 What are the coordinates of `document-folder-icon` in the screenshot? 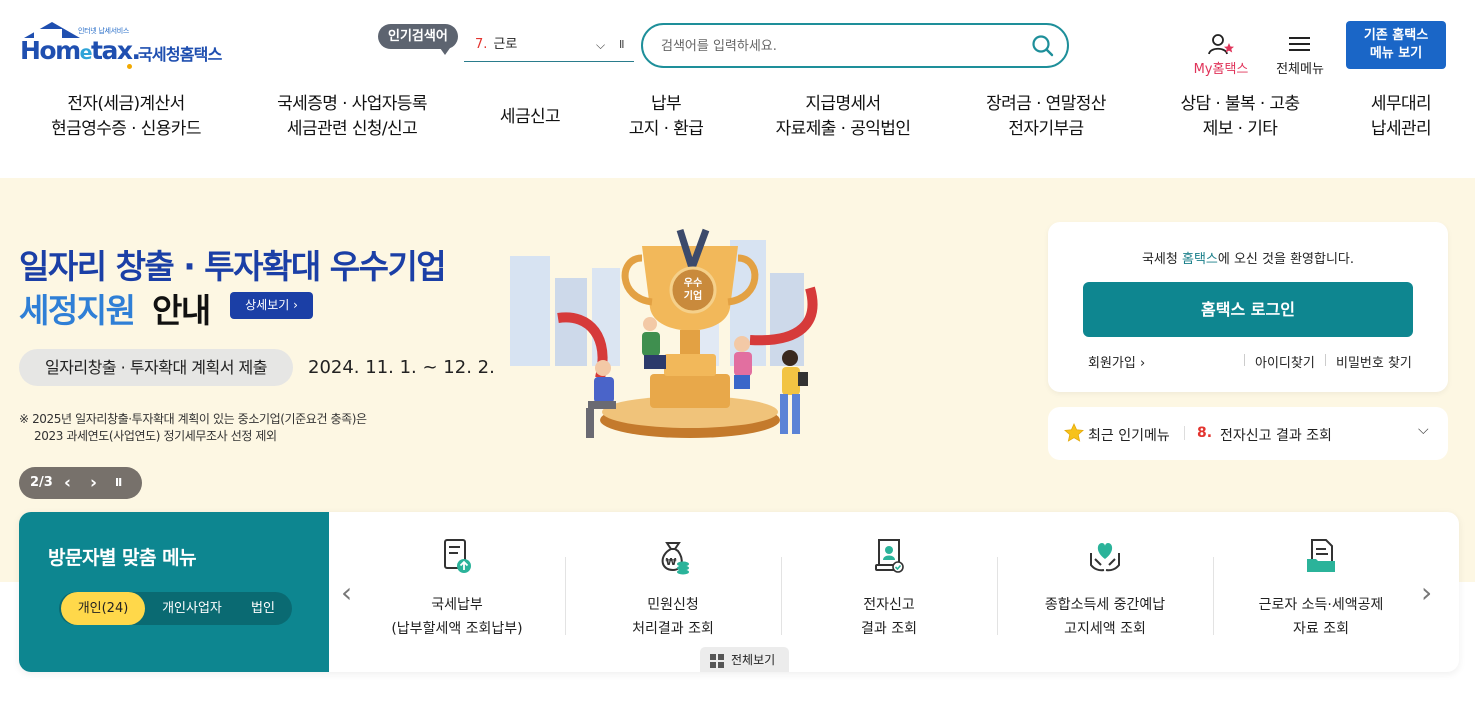 It's located at (1321, 555).